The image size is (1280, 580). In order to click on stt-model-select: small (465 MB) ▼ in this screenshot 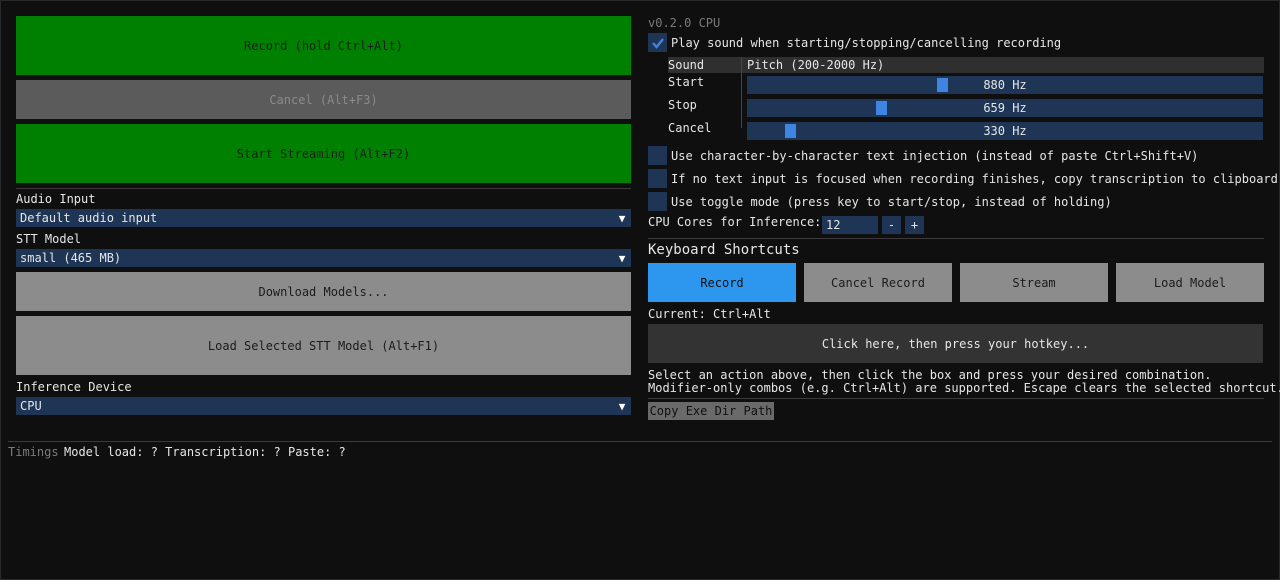, I will do `click(323, 258)`.